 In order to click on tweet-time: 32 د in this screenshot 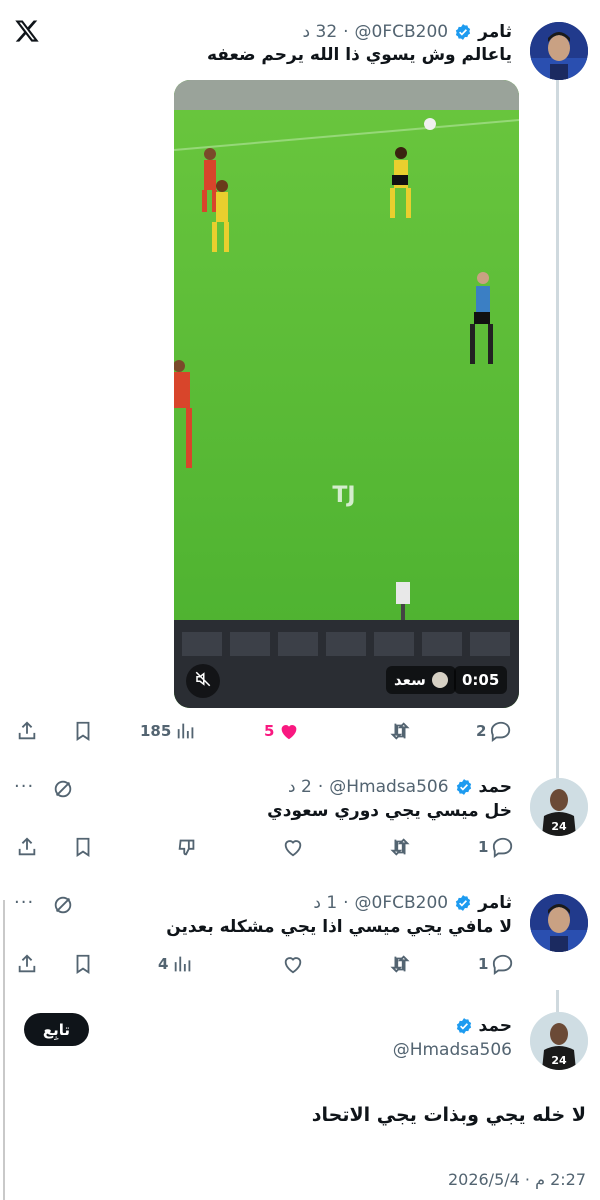, I will do `click(320, 32)`.